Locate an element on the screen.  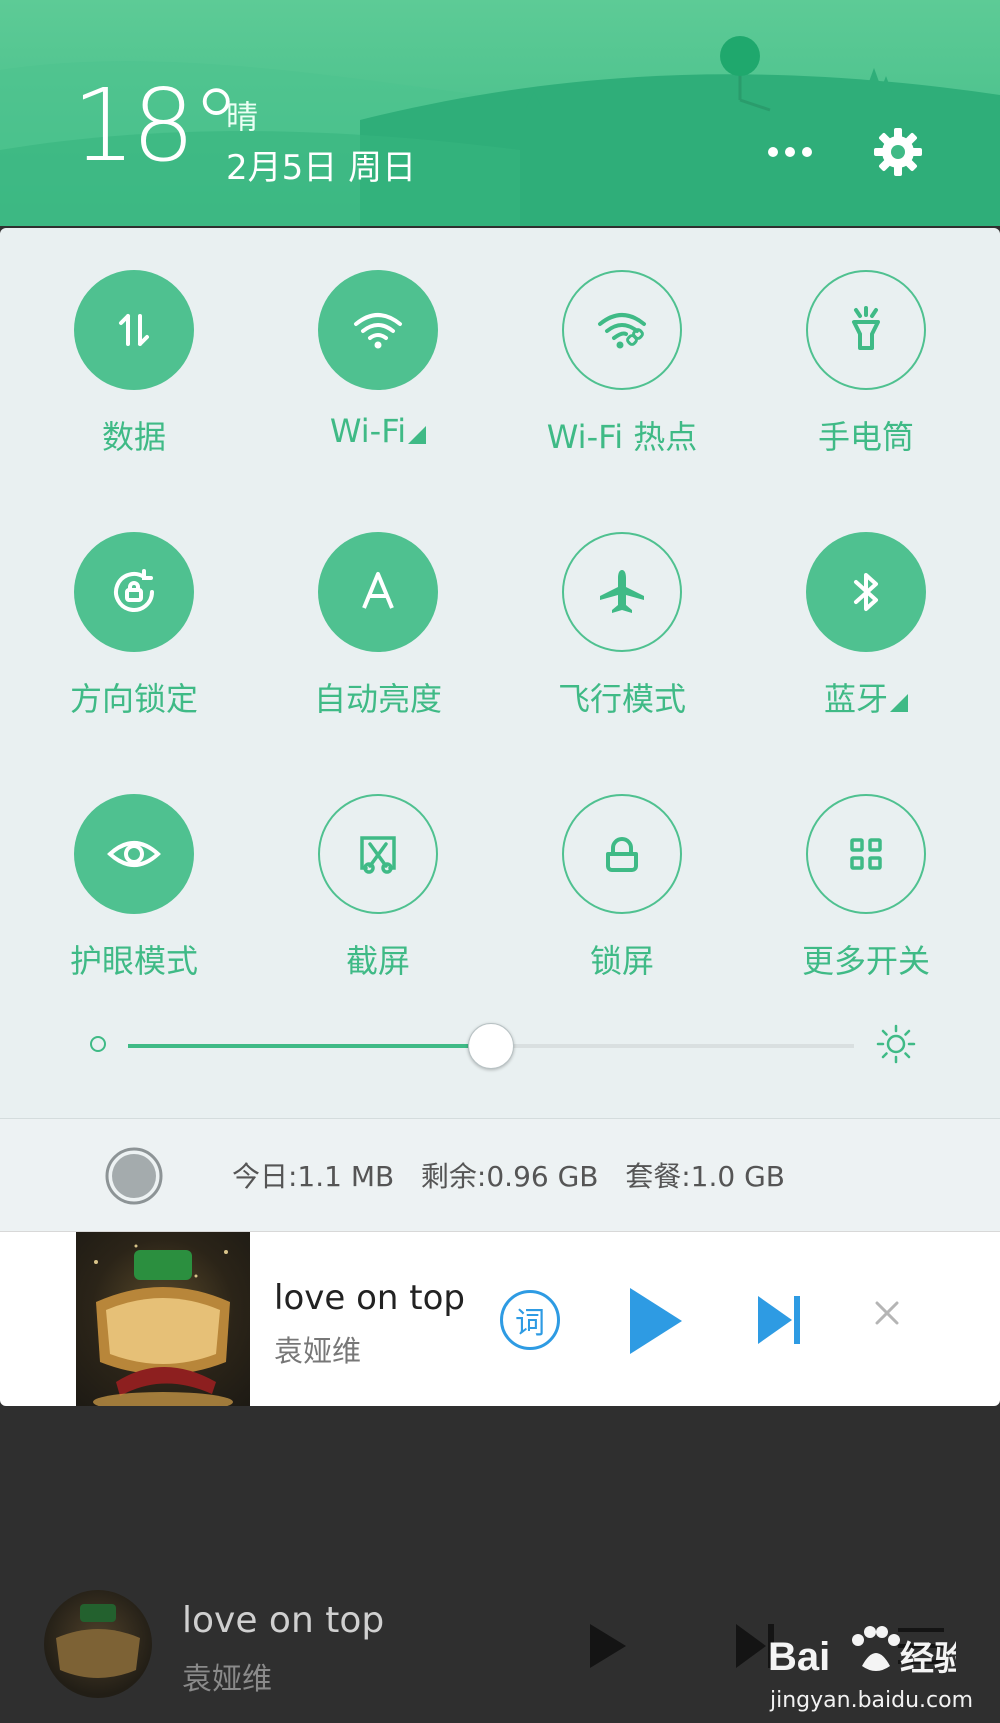
background-album-cover-image is located at coordinates (98, 1641).